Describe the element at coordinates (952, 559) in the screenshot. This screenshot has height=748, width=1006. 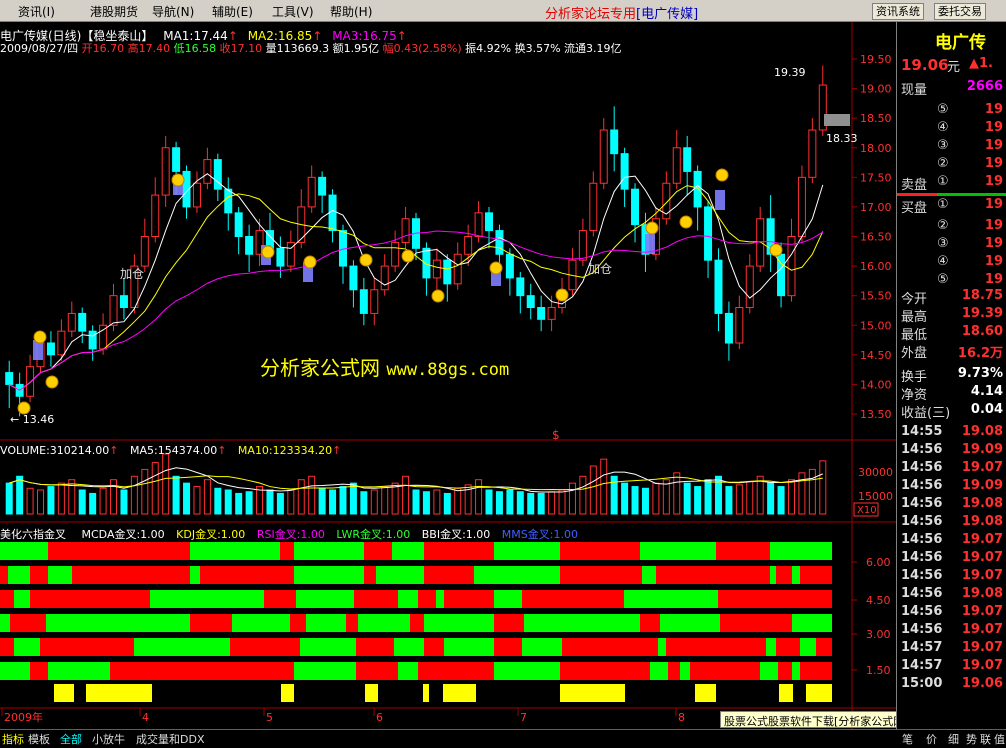
I see `tick-row: 14:56 19.07` at that location.